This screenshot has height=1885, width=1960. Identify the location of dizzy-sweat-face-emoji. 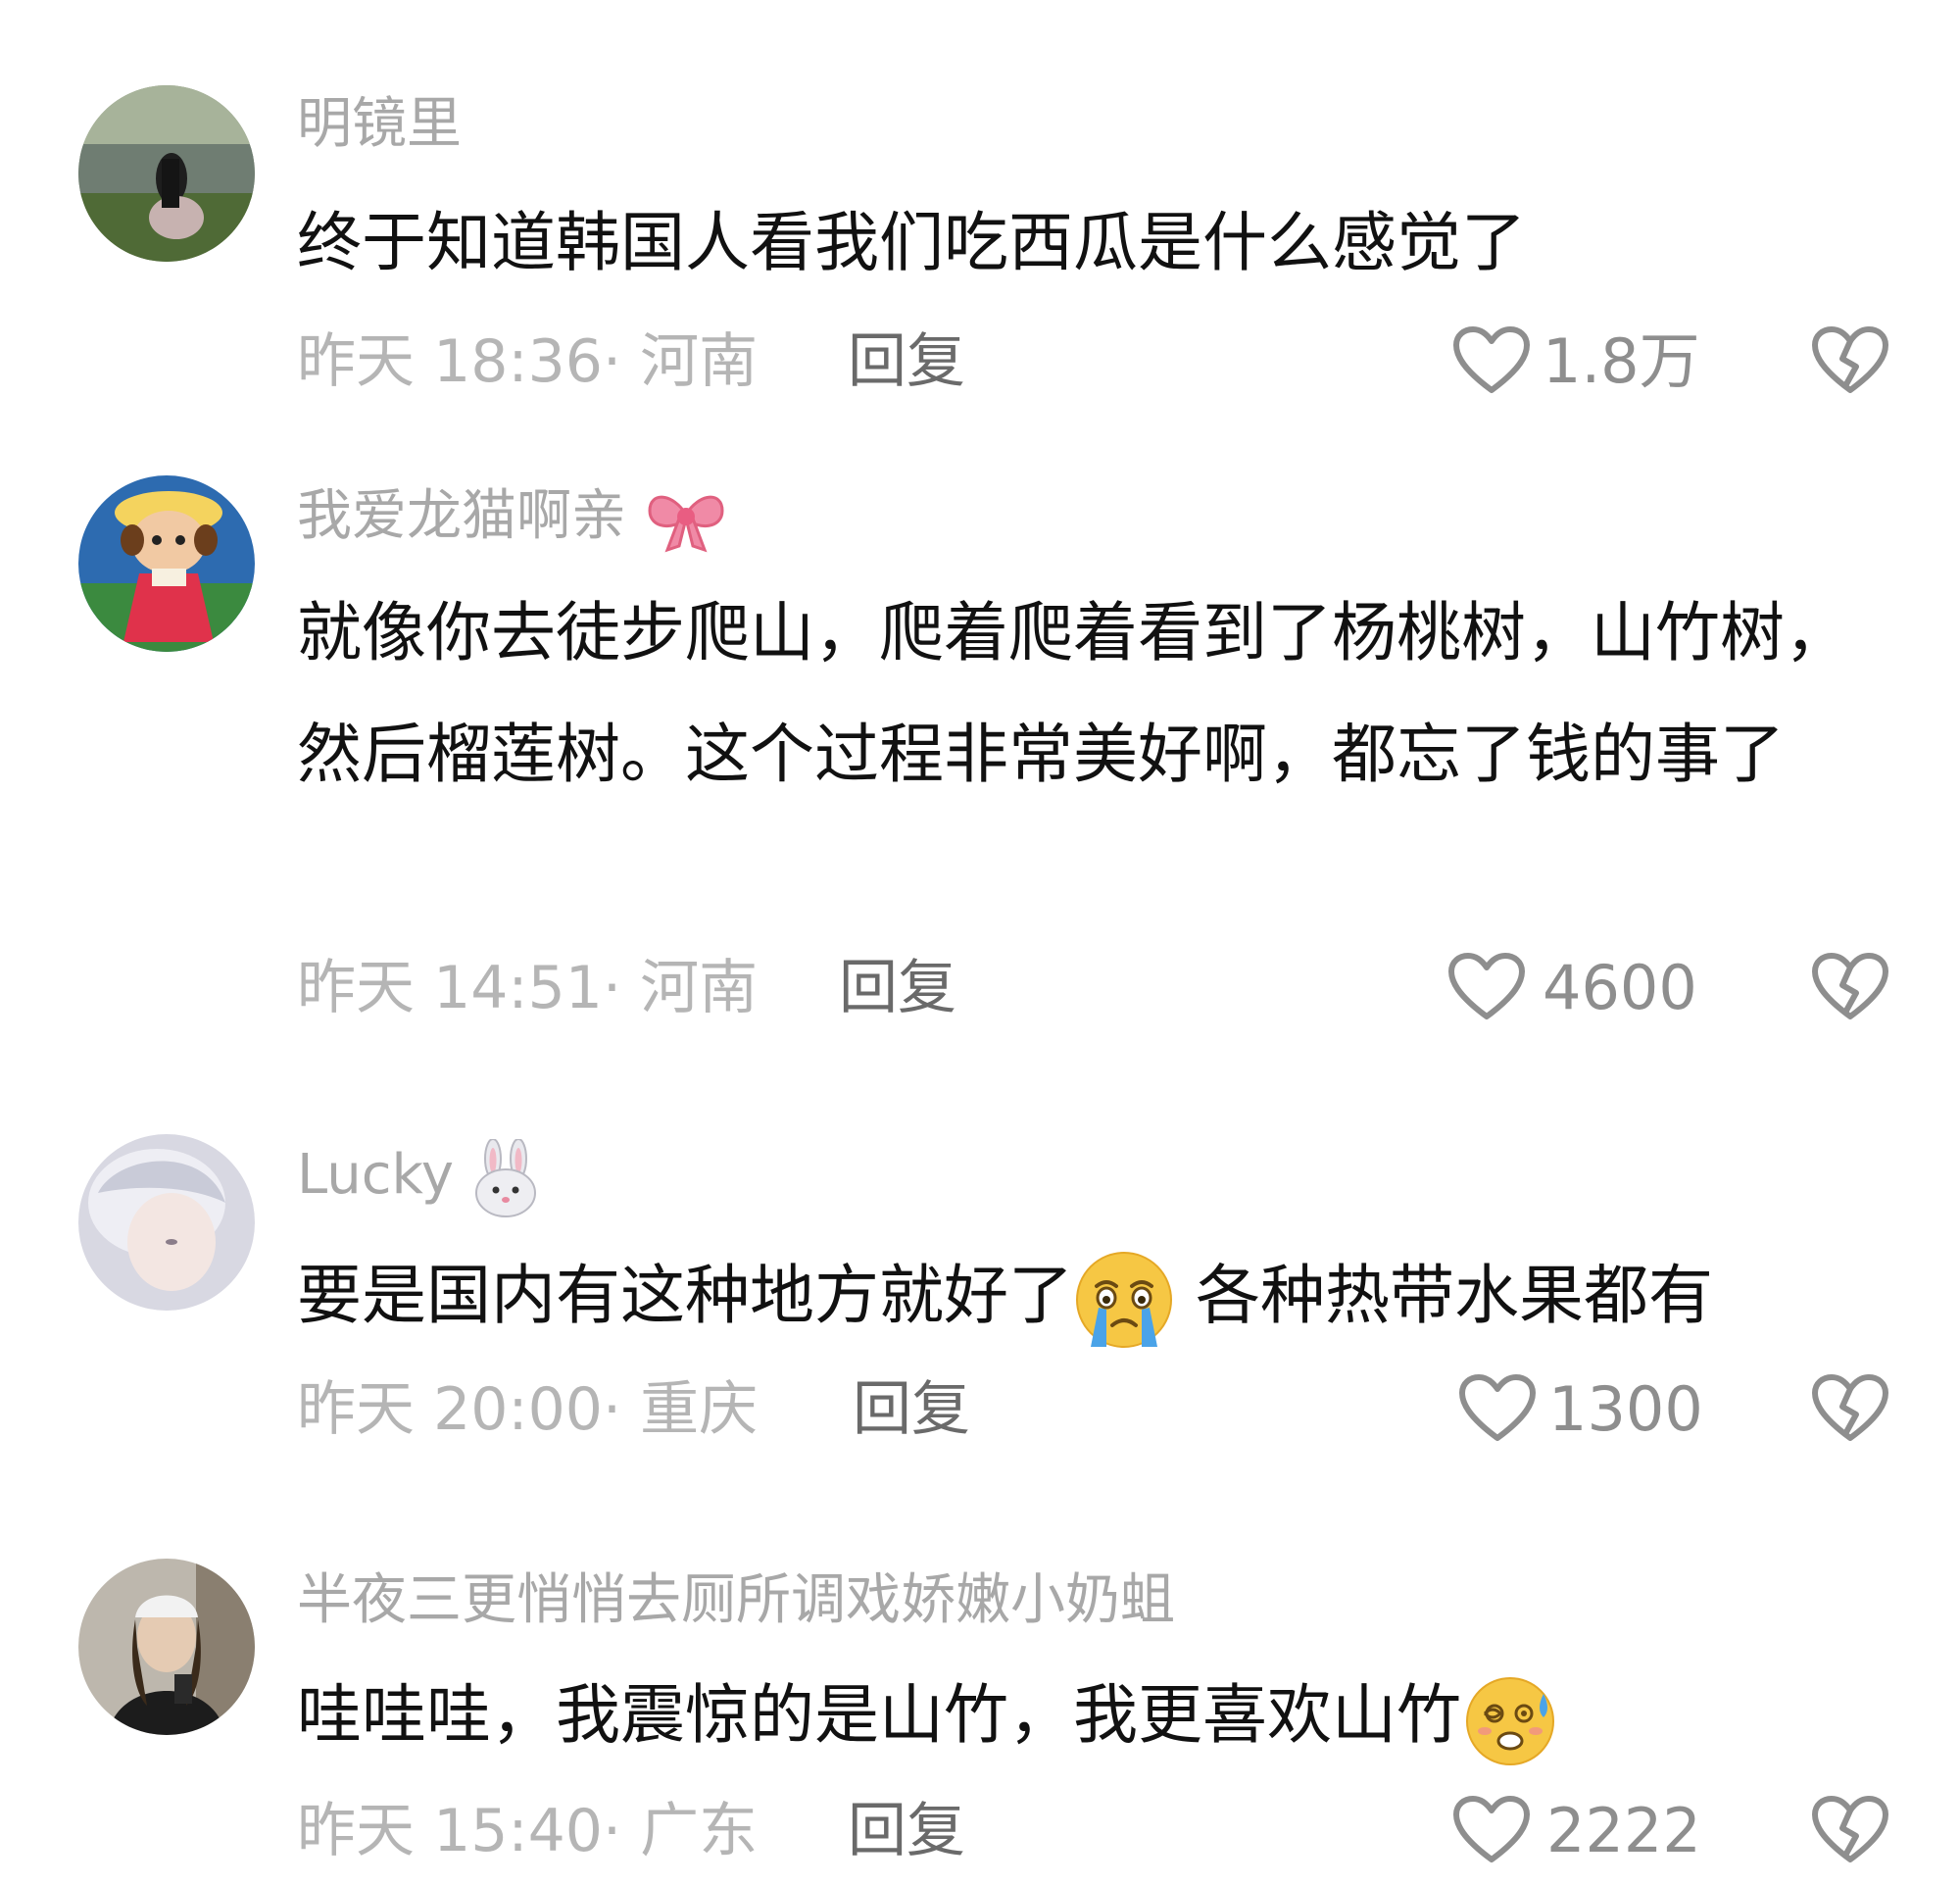
(1510, 1719).